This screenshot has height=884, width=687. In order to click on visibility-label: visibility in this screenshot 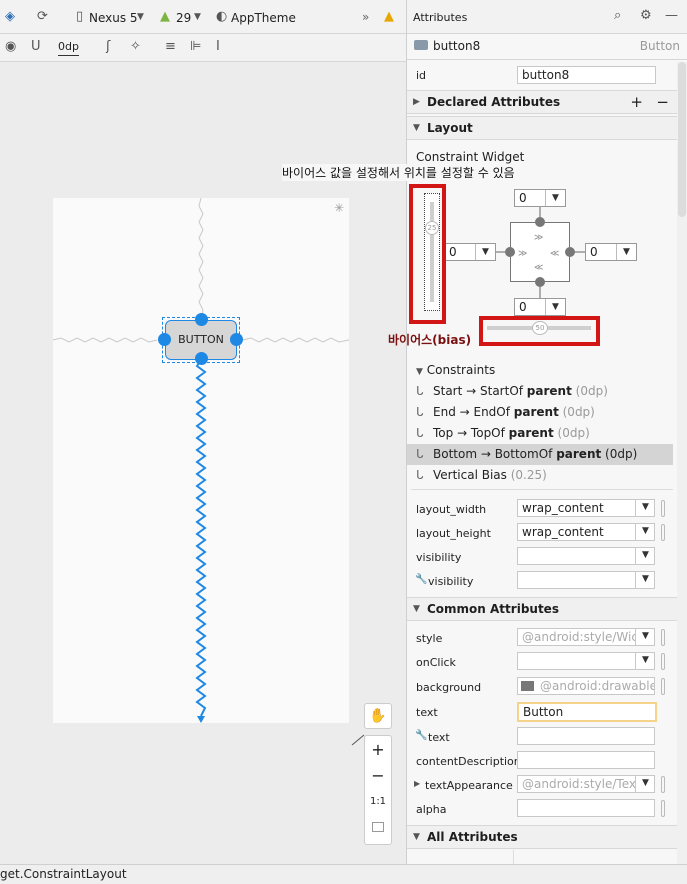, I will do `click(439, 557)`.